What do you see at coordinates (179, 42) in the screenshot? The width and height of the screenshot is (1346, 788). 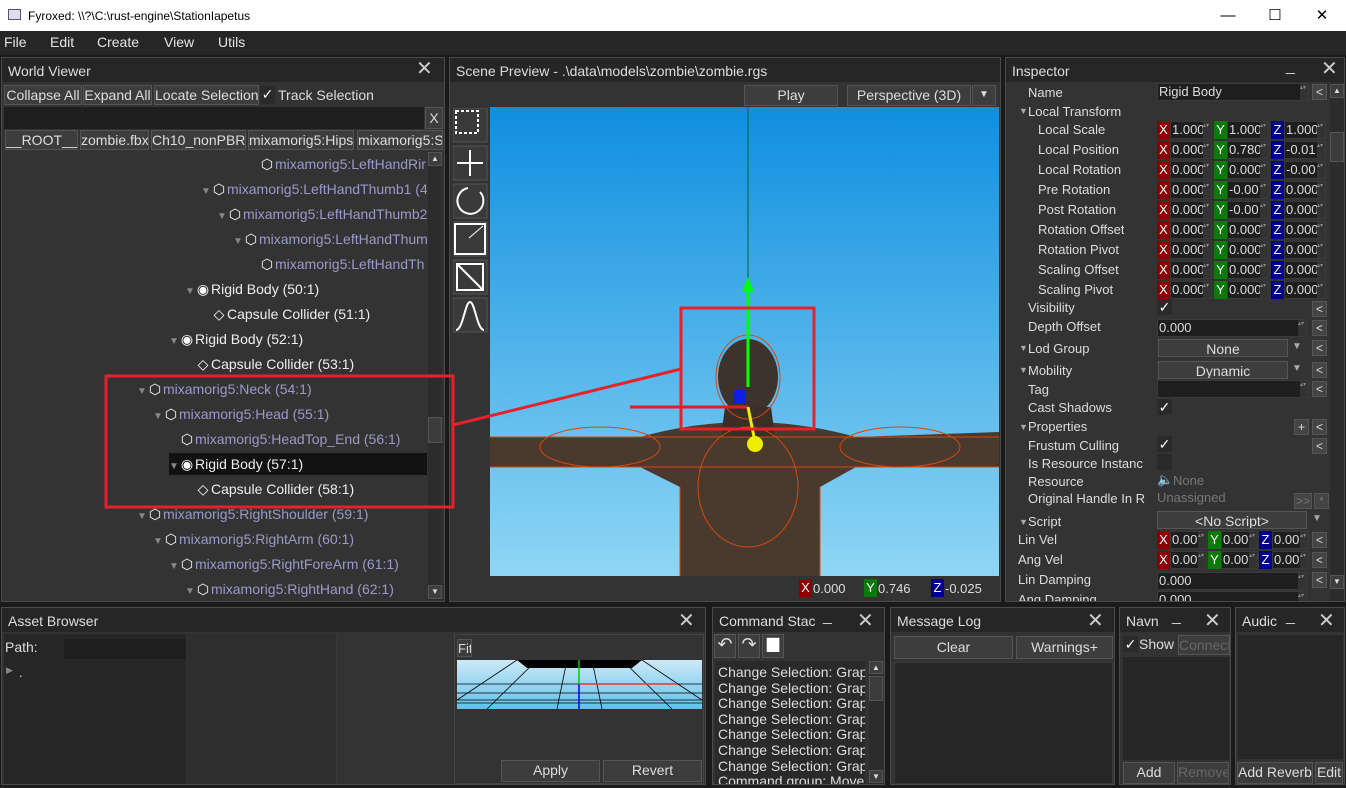 I see `menu-view: View` at bounding box center [179, 42].